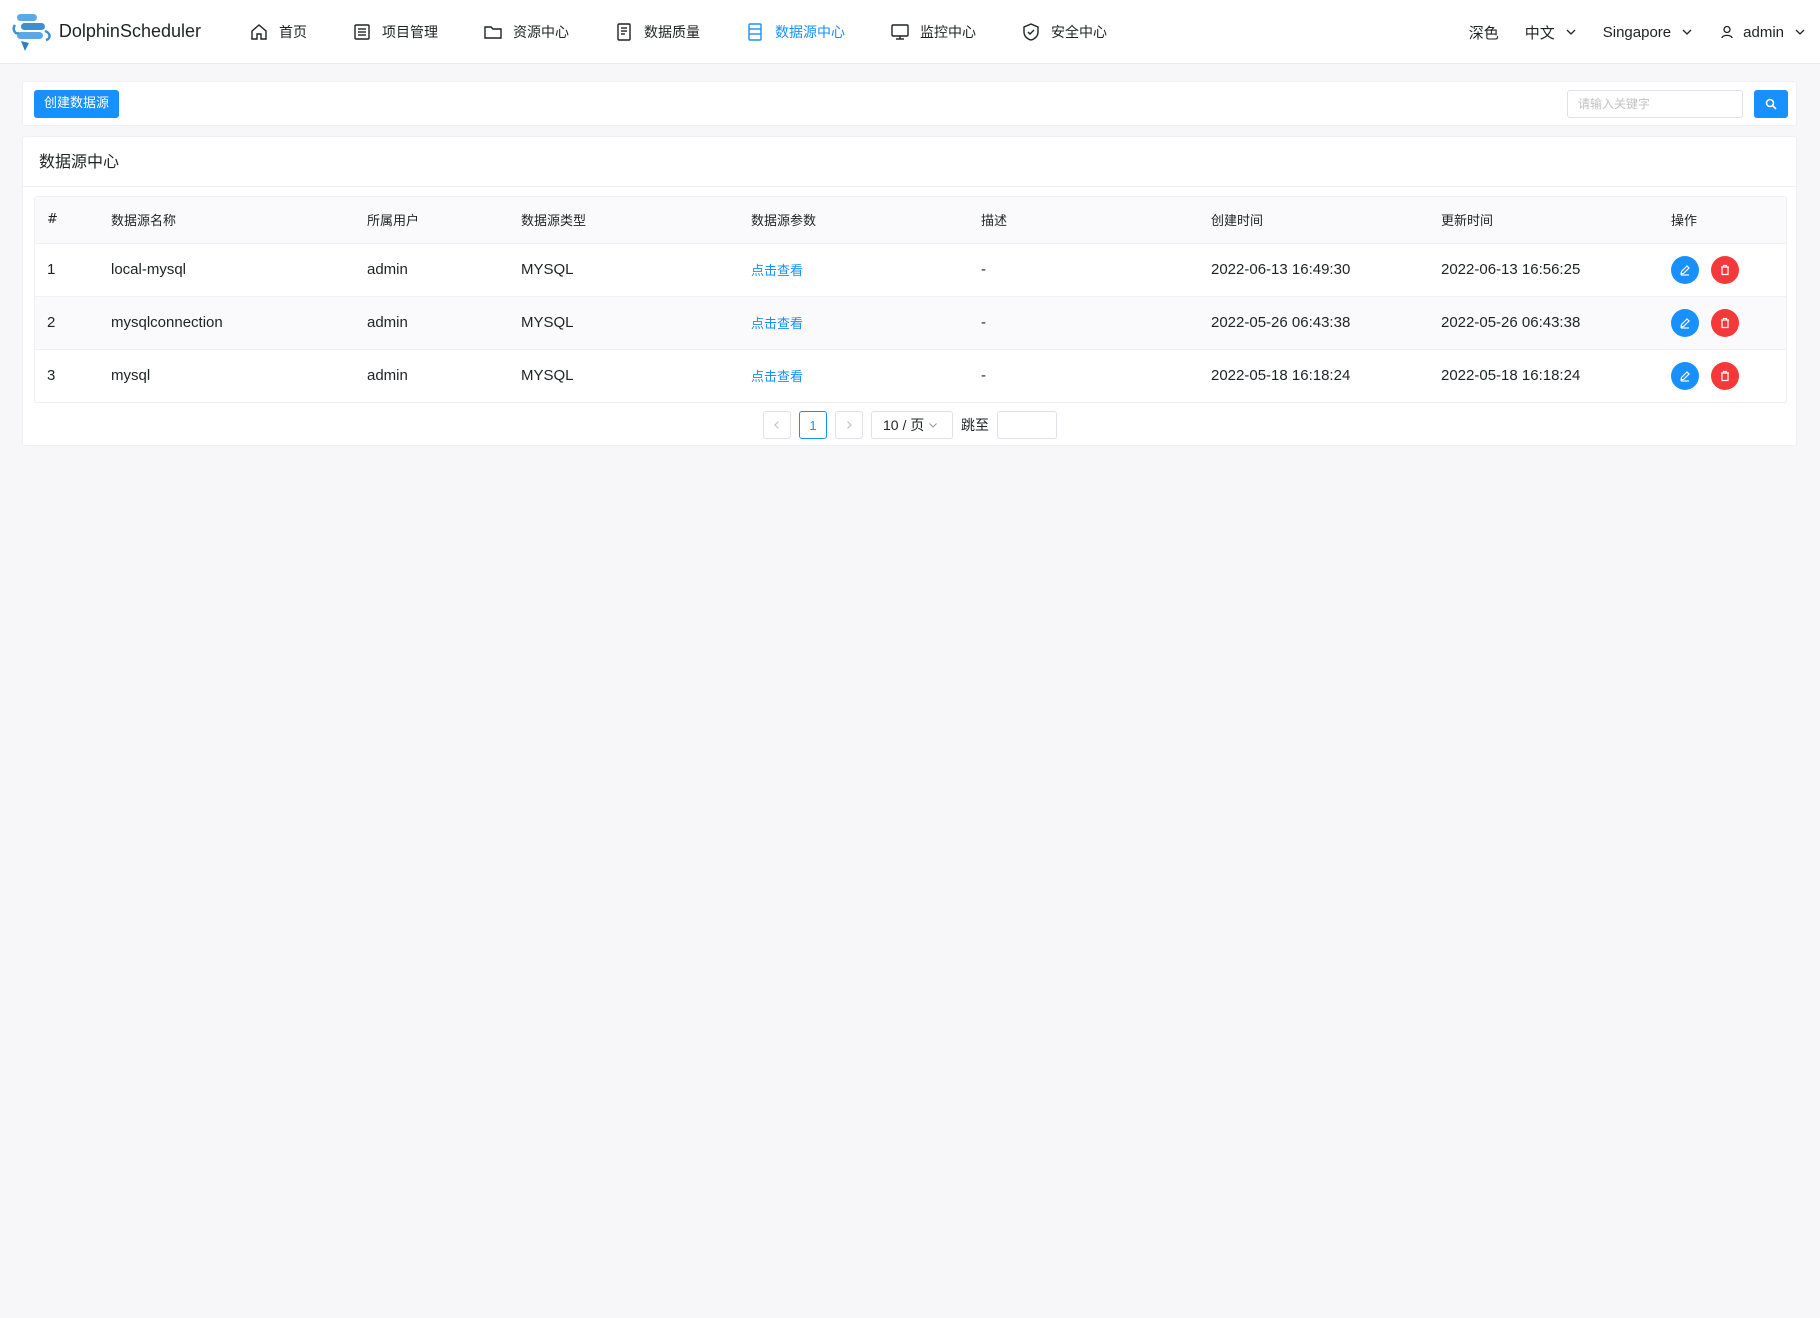 The image size is (1820, 1318). What do you see at coordinates (813, 425) in the screenshot?
I see `page-number-button: 1` at bounding box center [813, 425].